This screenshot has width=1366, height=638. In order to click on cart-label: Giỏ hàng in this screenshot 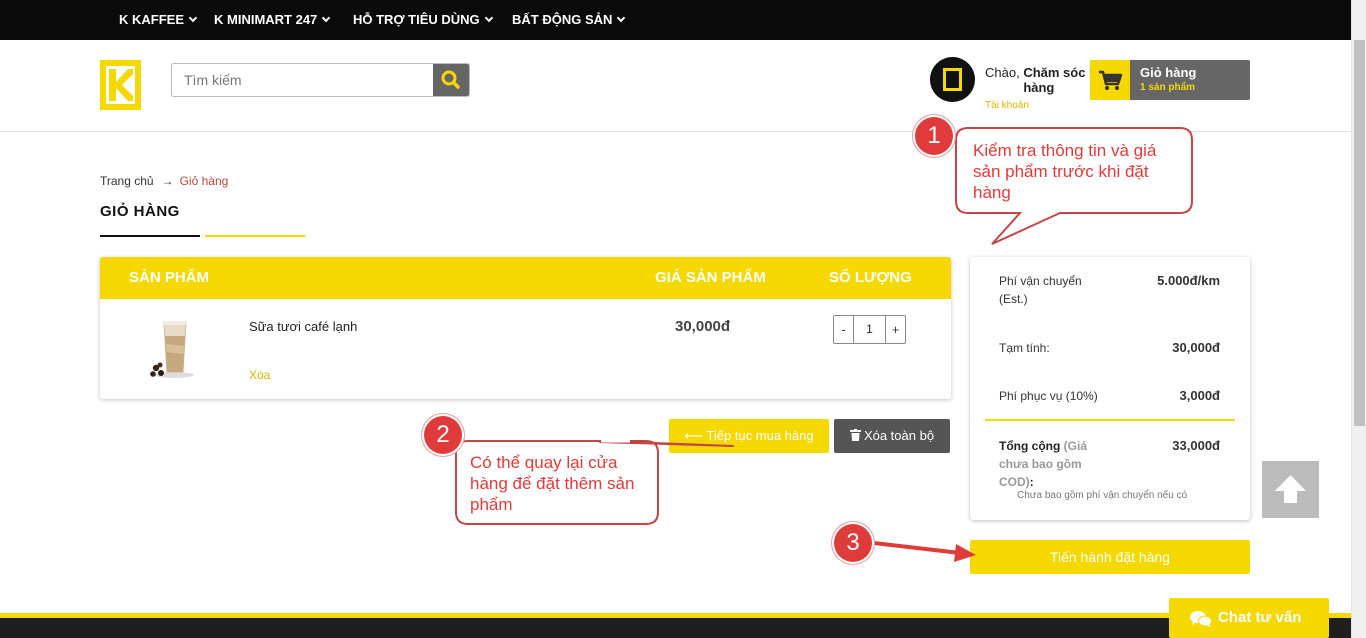, I will do `click(1168, 72)`.